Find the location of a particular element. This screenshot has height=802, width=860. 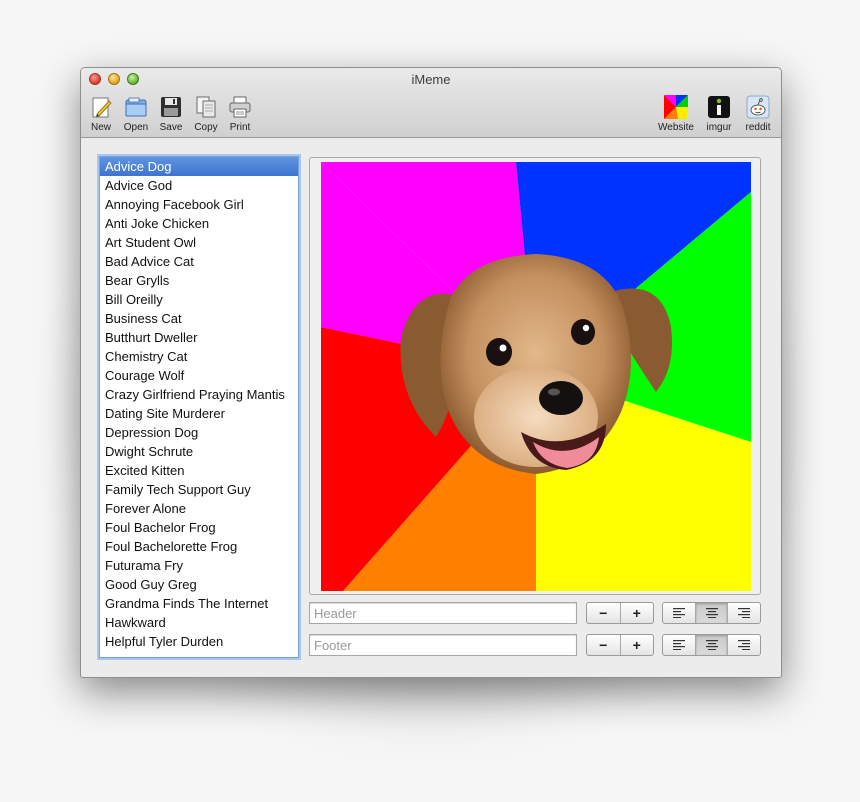

list-item: Chemistry Cat is located at coordinates (199, 356).